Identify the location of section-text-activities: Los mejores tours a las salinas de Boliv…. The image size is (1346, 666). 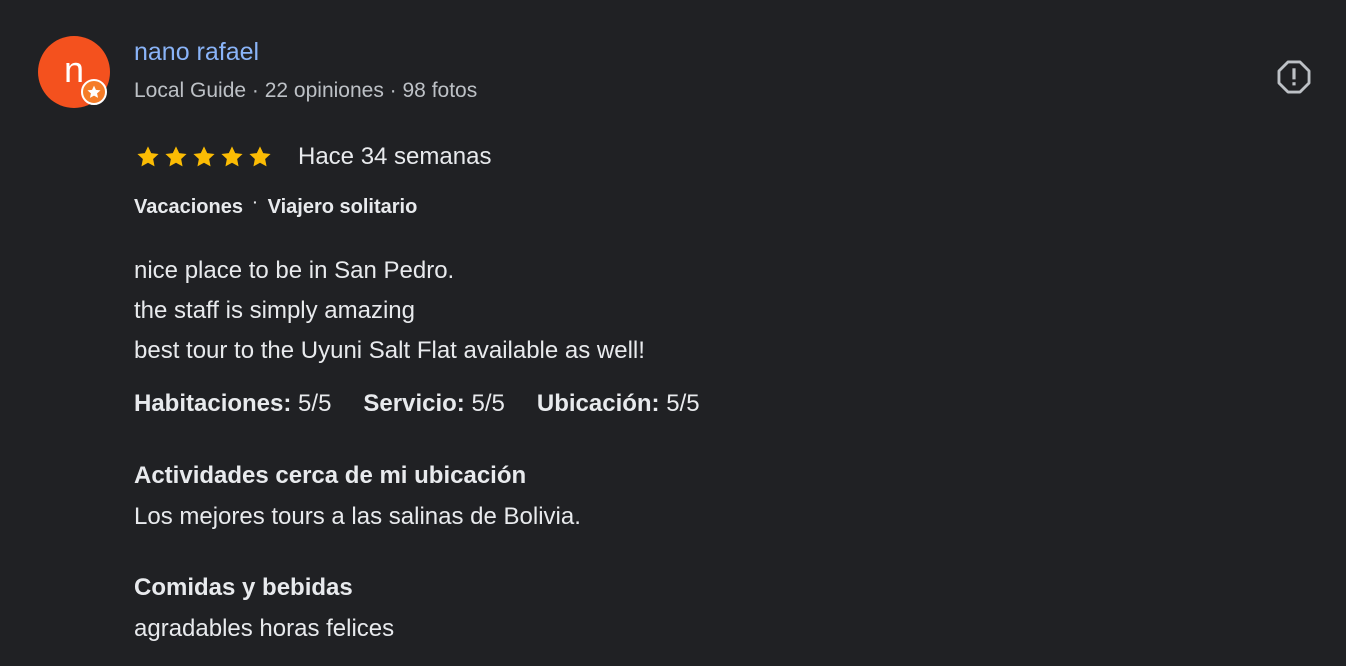
(357, 516).